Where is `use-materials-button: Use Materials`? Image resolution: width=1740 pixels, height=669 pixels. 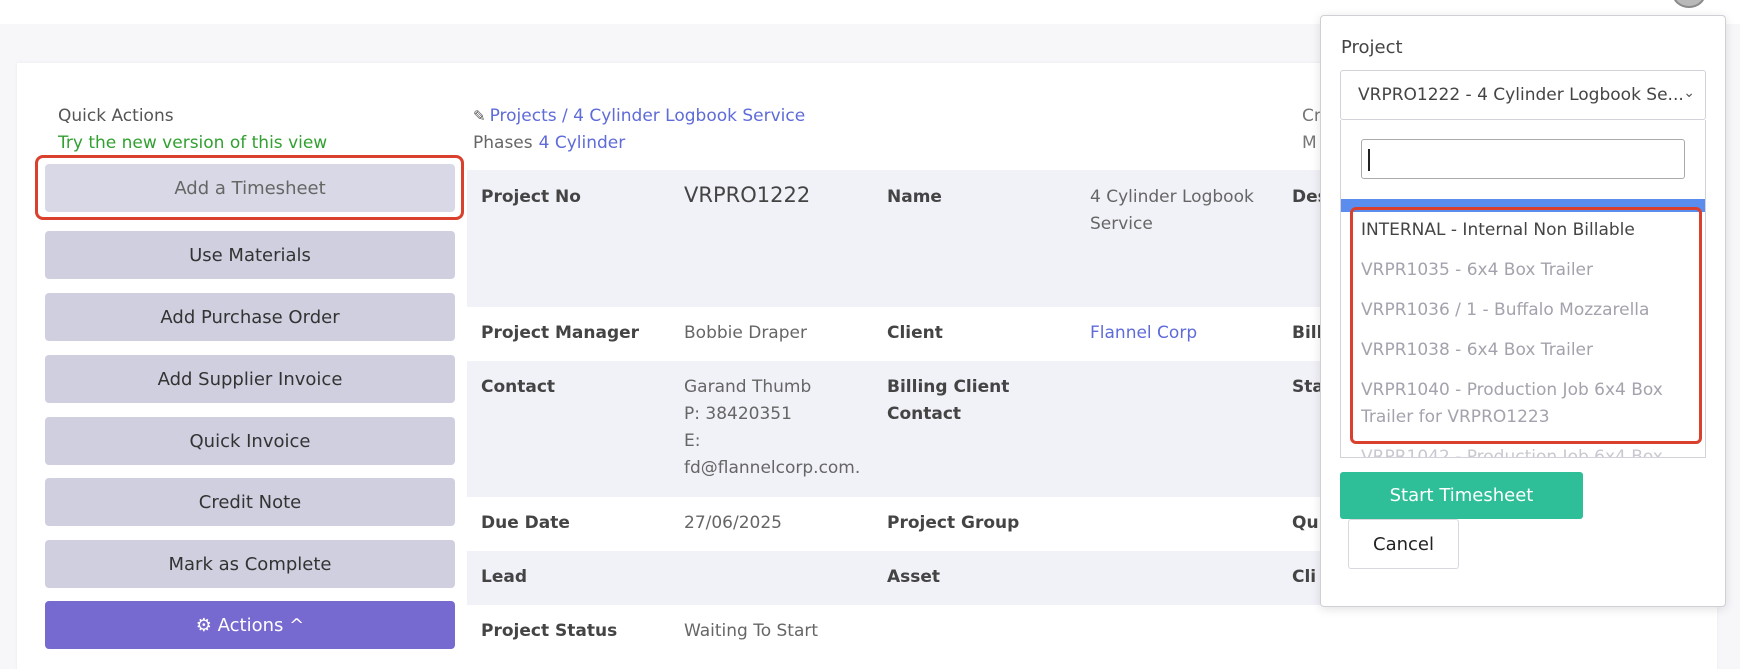
use-materials-button: Use Materials is located at coordinates (250, 255).